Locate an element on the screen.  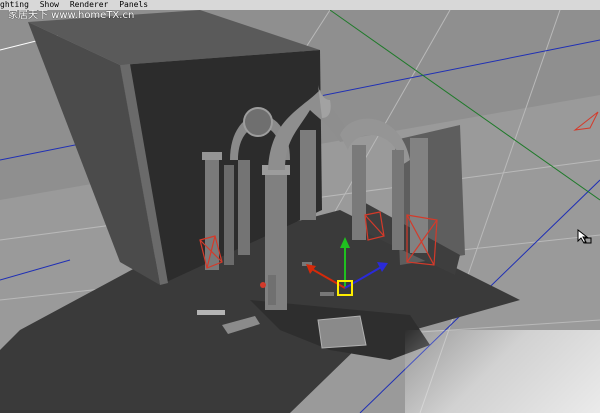
site-watermark: 家居天下 www.homeTX.cn is located at coordinates (71, 15).